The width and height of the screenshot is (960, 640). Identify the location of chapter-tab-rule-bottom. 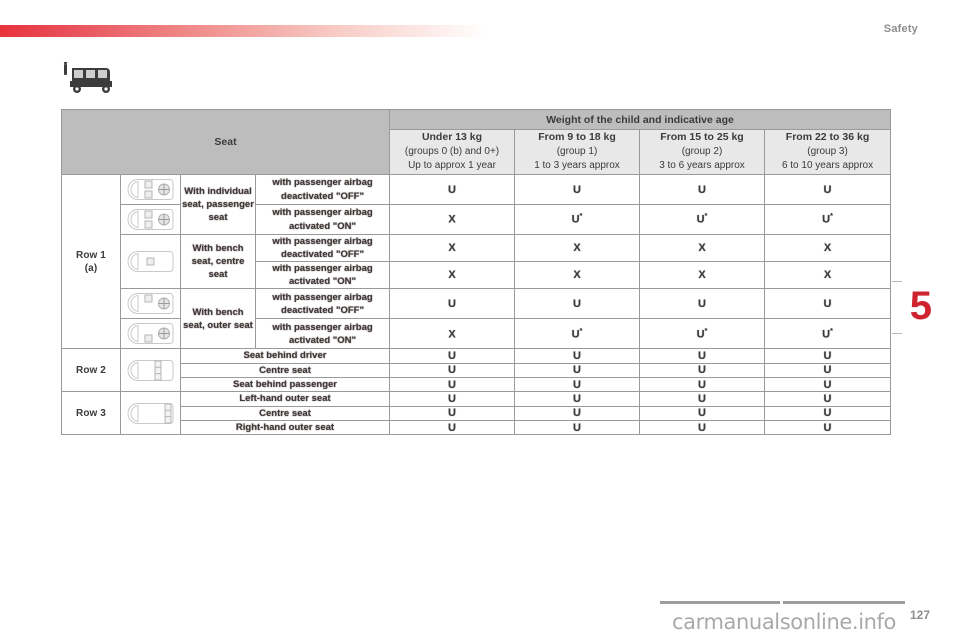
(897, 333).